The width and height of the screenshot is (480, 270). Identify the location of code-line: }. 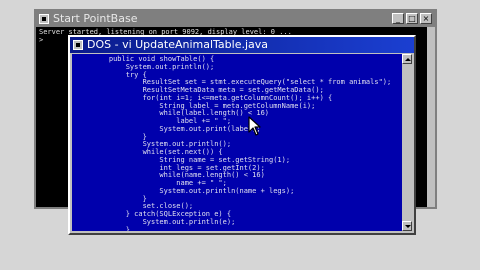
(111, 228).